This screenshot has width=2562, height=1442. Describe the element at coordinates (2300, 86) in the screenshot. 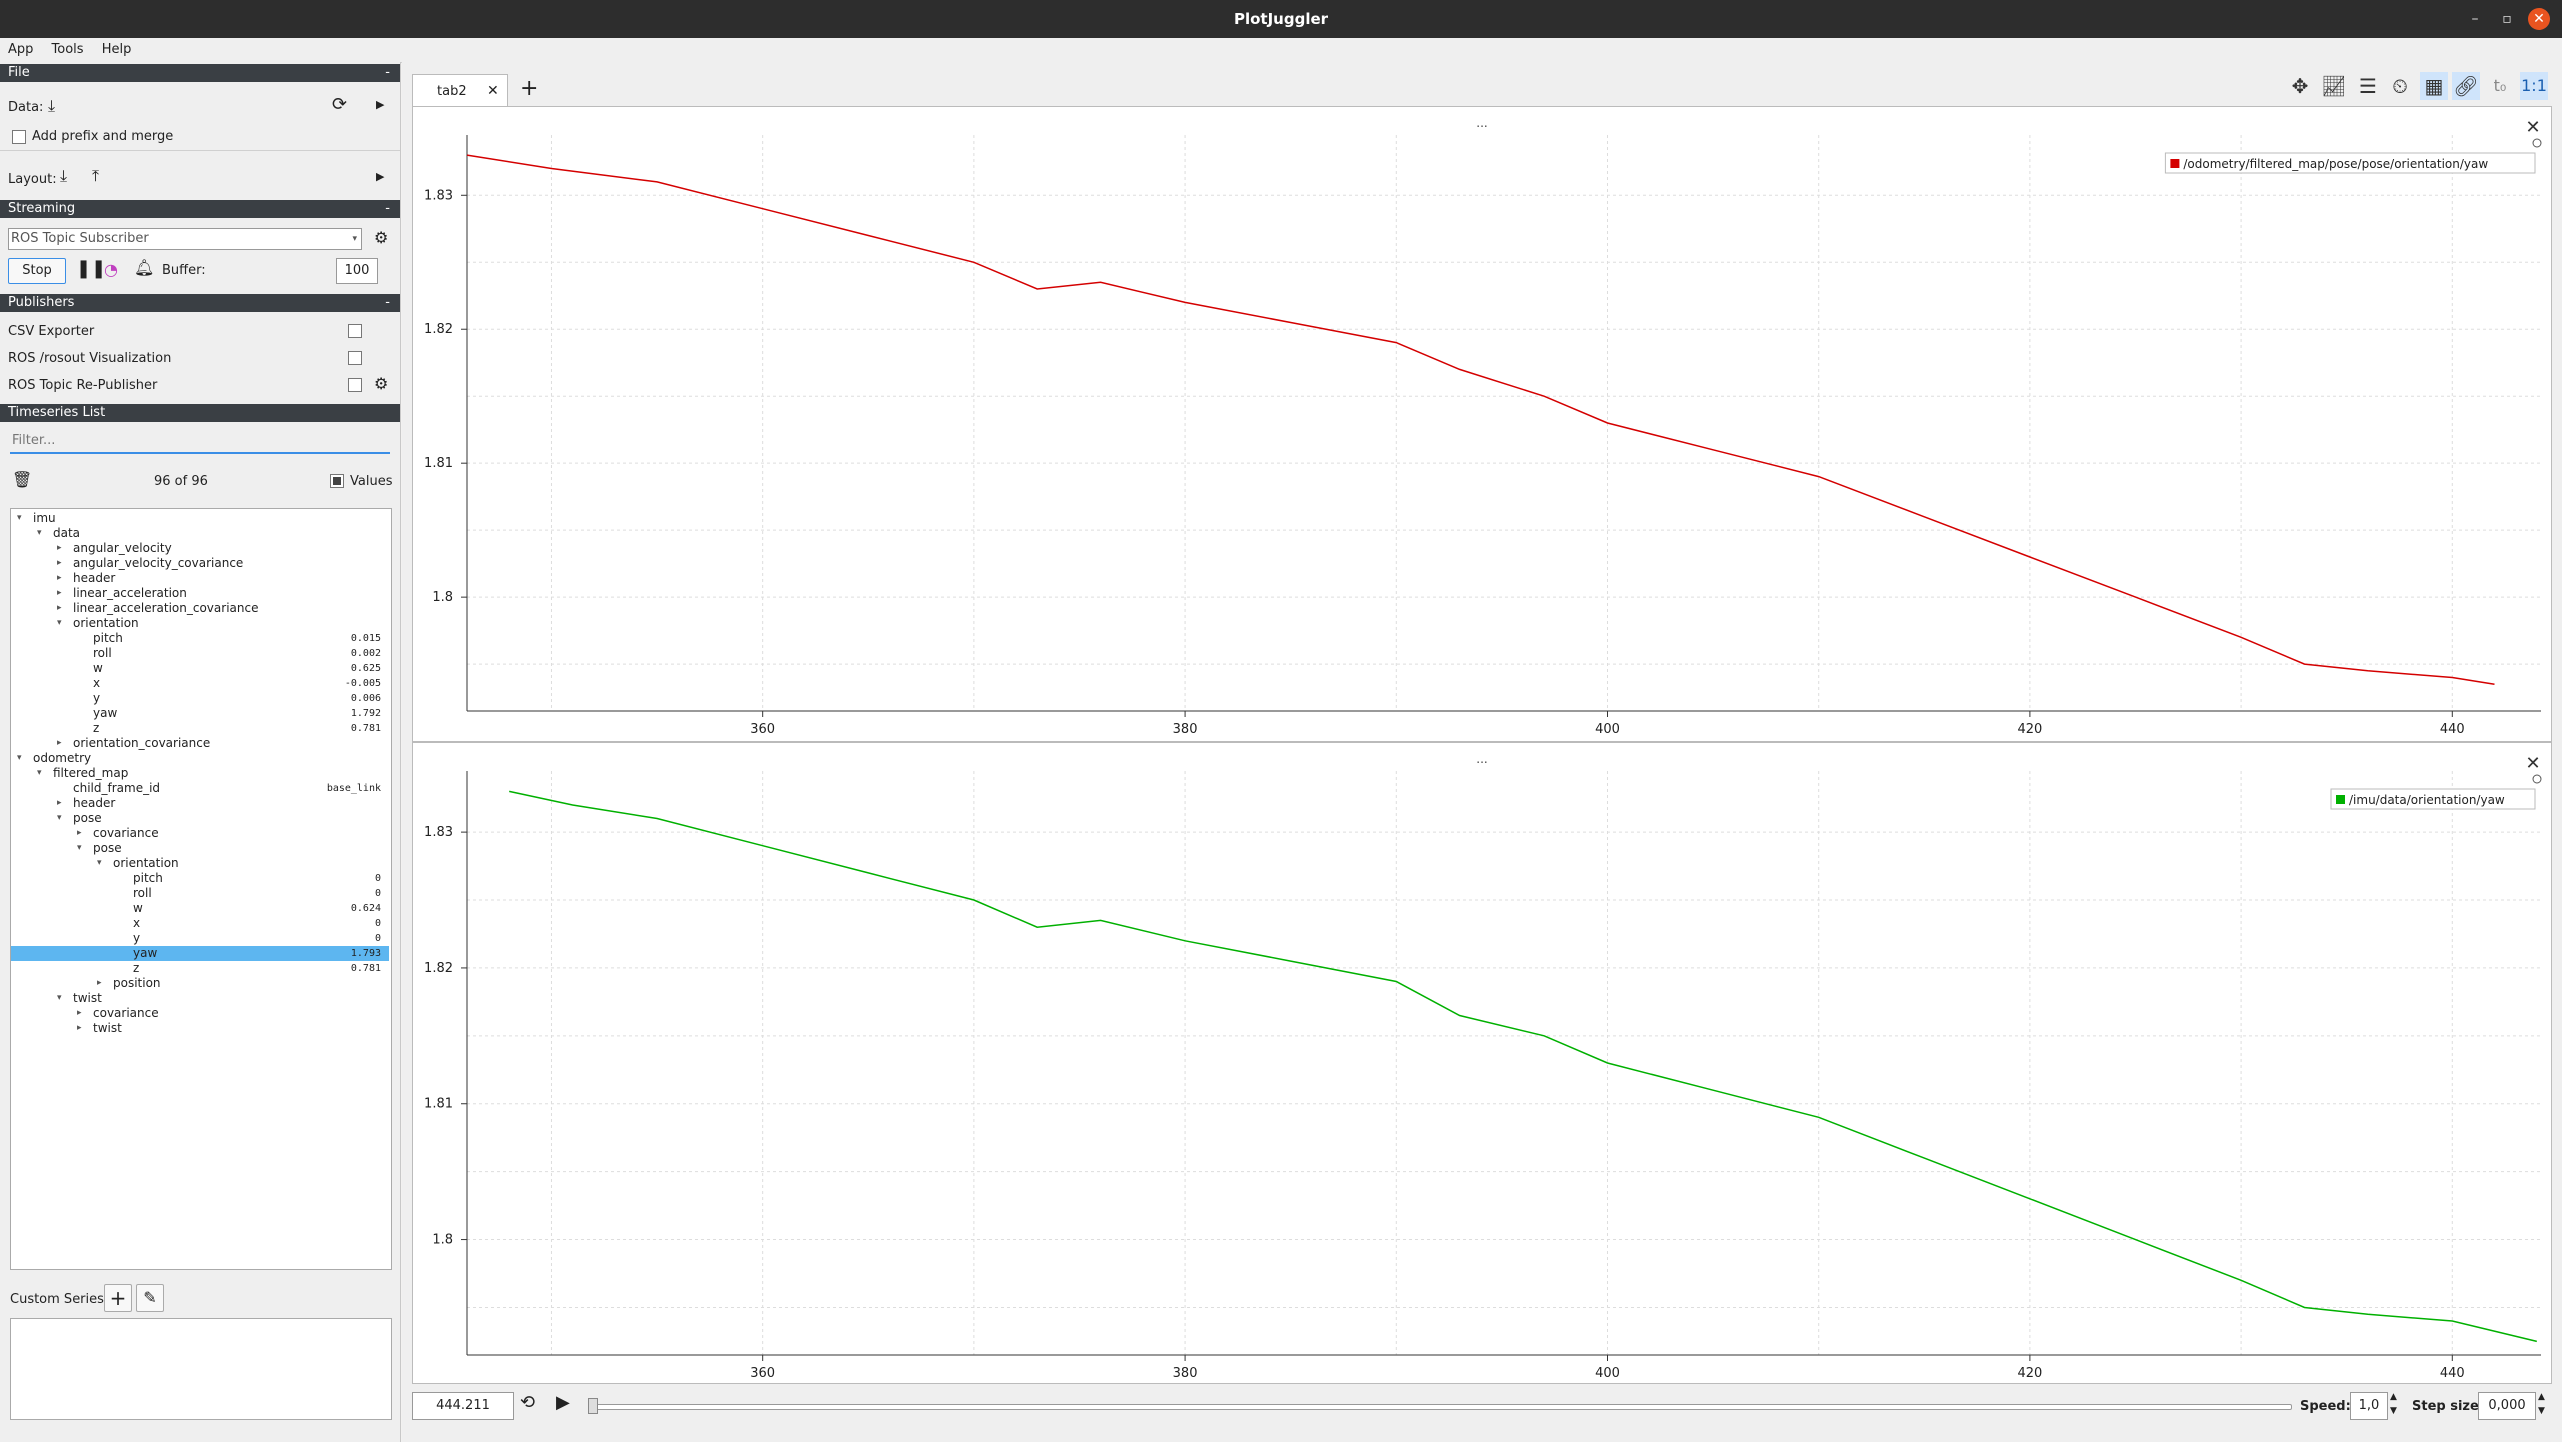

I see `move-icon: ✥` at that location.